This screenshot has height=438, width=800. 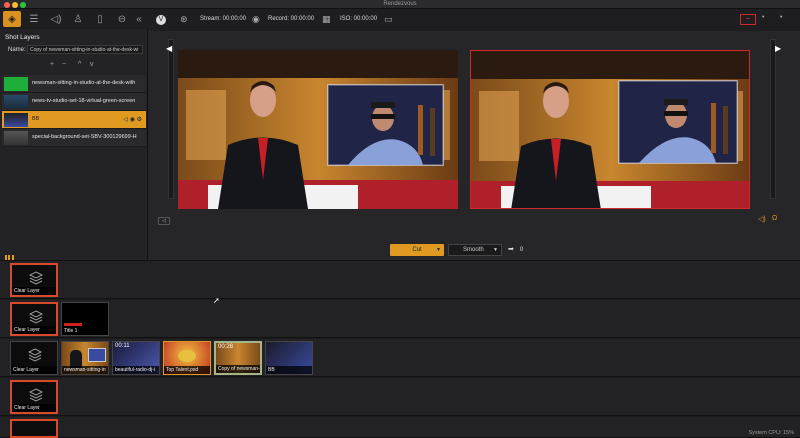 What do you see at coordinates (515, 249) in the screenshot?
I see `transition-speed: ➡ 0` at bounding box center [515, 249].